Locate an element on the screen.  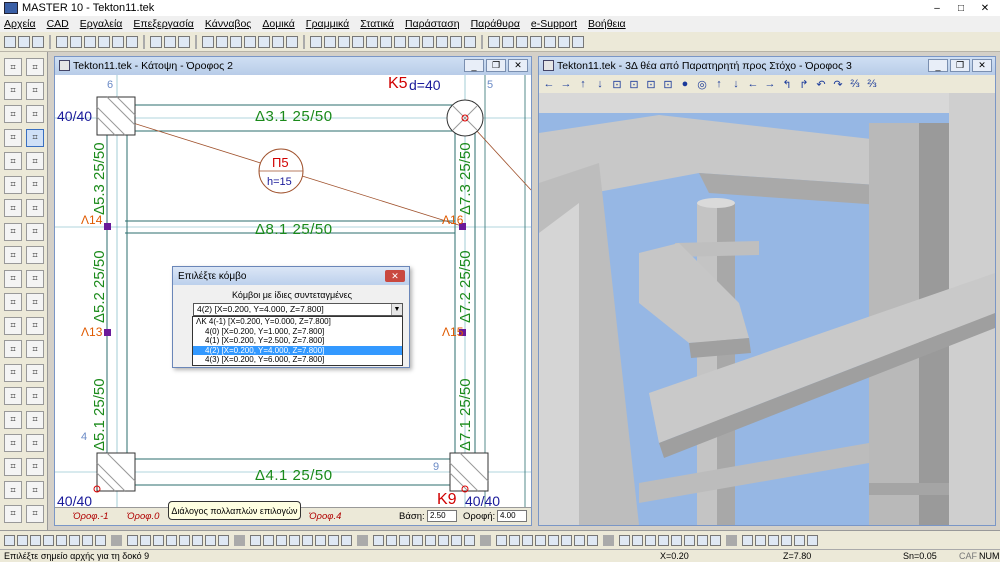
minimize-button: – is located at coordinates (937, 8).